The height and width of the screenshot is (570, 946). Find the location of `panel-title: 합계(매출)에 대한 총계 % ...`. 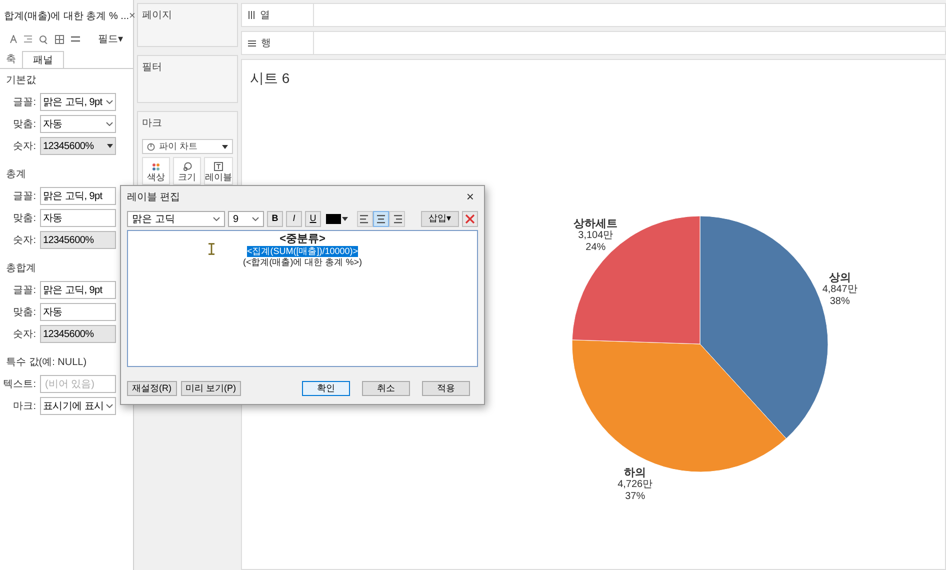

panel-title: 합계(매출)에 대한 총계 % ... is located at coordinates (66, 17).